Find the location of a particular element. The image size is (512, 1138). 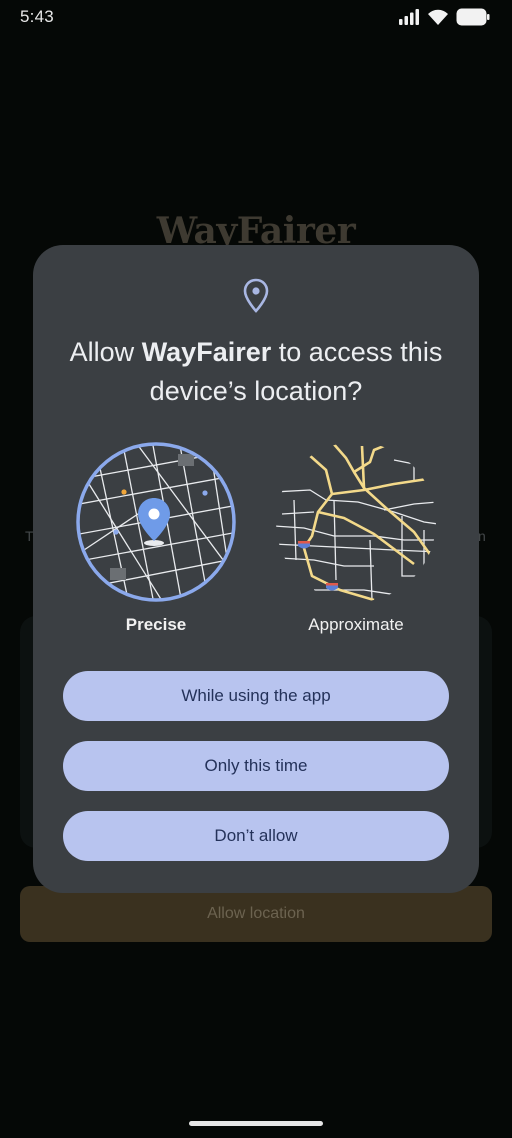

status-time: 5:43 is located at coordinates (37, 16).